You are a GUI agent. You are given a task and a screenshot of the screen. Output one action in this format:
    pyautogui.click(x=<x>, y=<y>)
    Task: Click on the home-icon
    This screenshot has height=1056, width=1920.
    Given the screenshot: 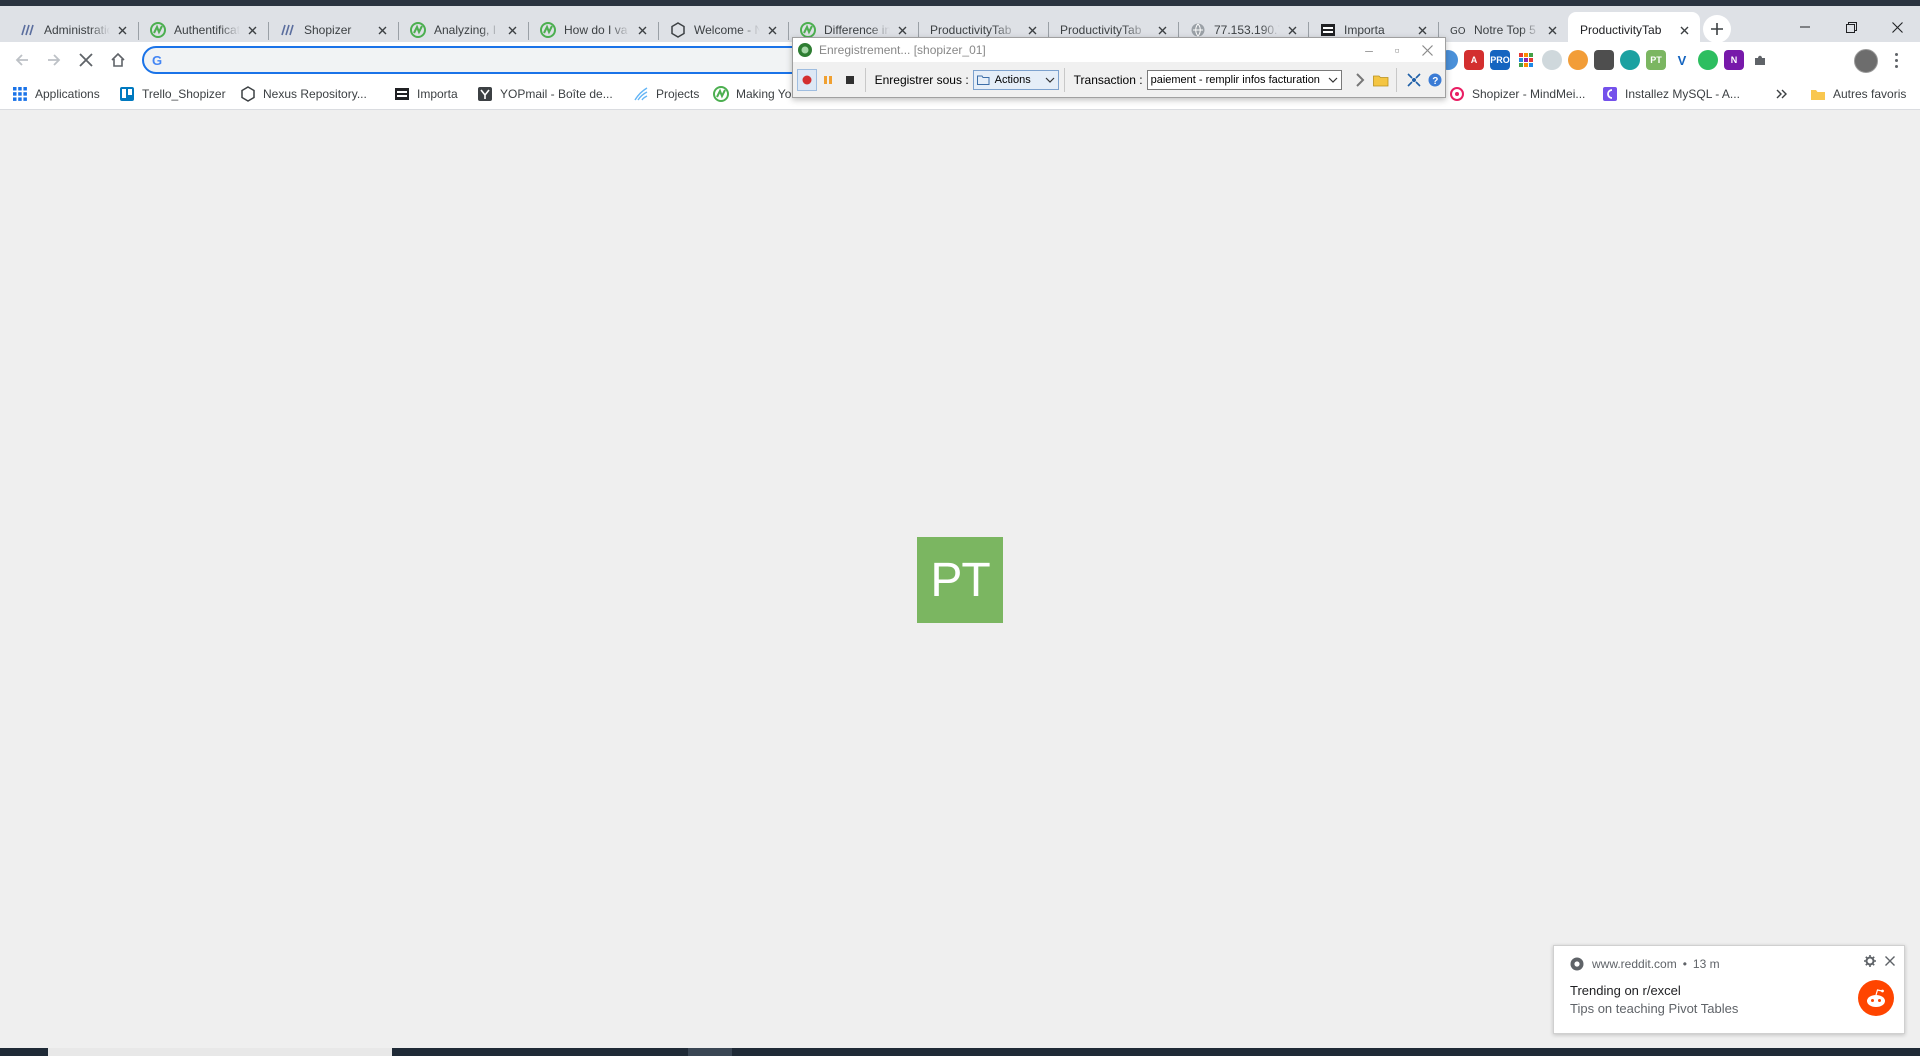 What is the action you would take?
    pyautogui.click(x=118, y=59)
    